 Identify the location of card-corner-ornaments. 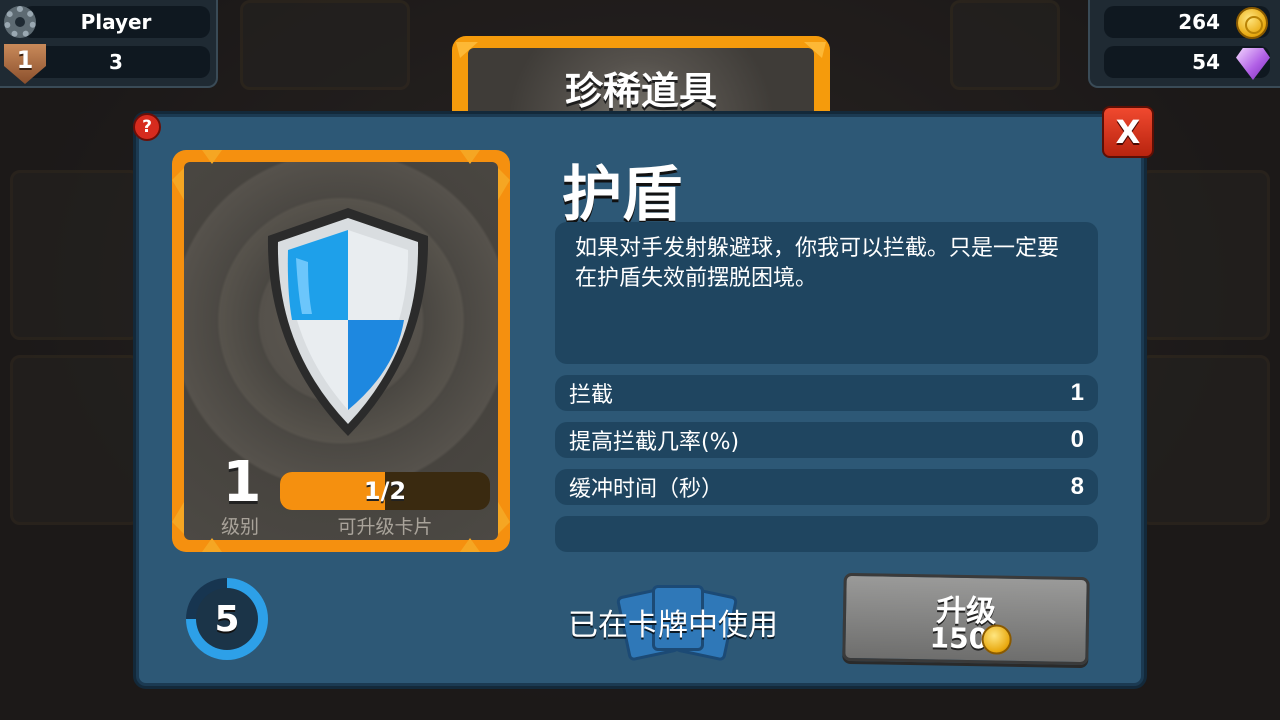
(341, 351).